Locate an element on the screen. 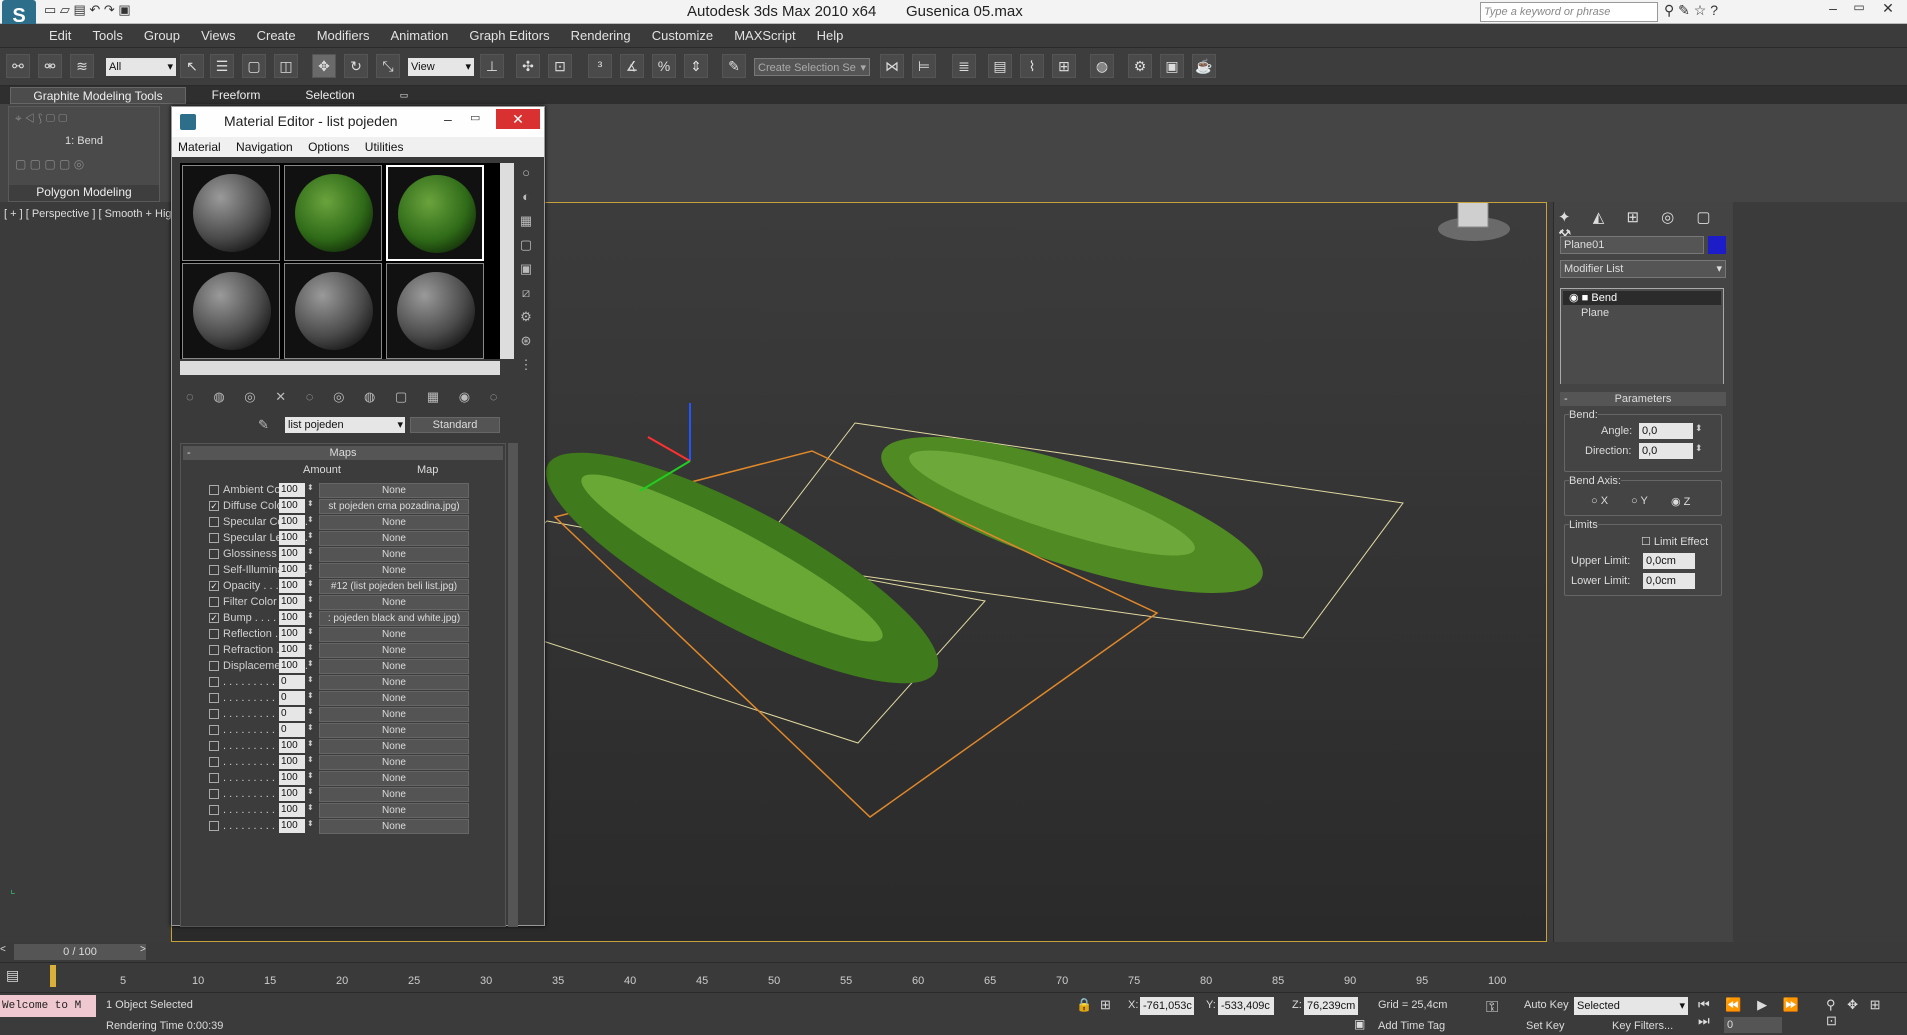 The height and width of the screenshot is (1035, 1907). x-coordinate: -761,053c is located at coordinates (1167, 1006).